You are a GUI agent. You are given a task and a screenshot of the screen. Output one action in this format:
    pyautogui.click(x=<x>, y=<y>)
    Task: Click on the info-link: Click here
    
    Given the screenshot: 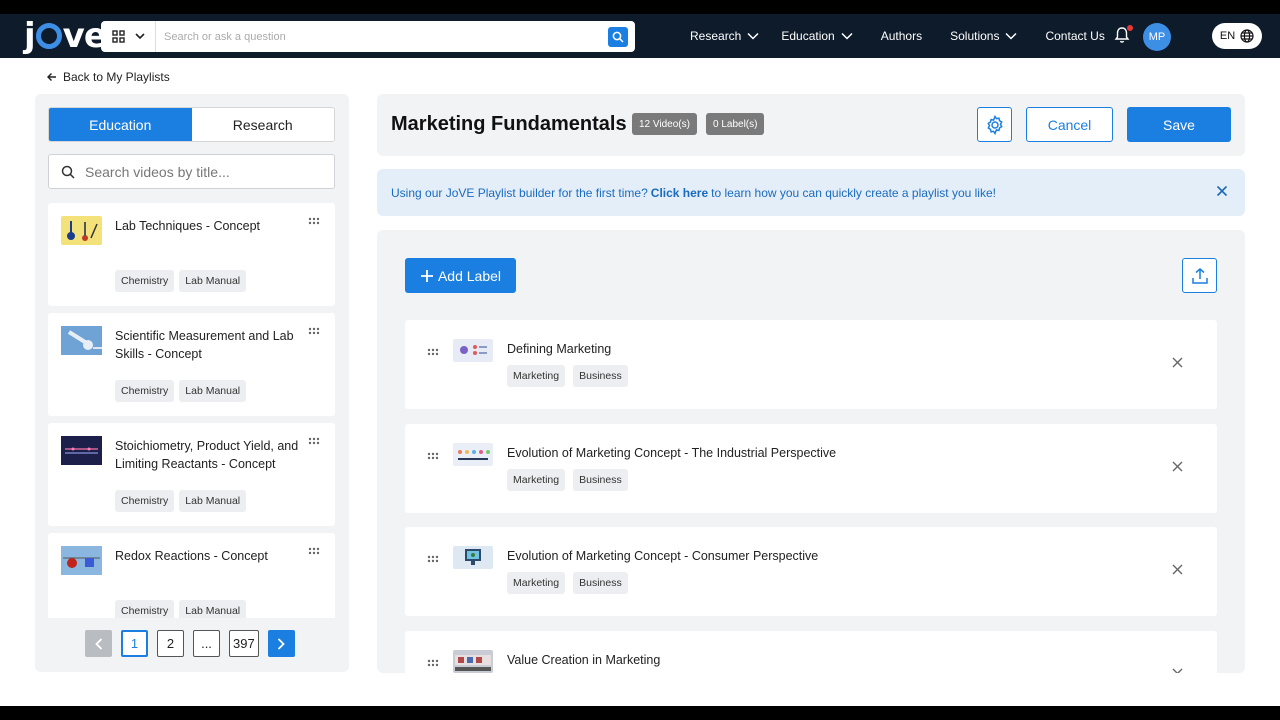 What is the action you would take?
    pyautogui.click(x=679, y=193)
    